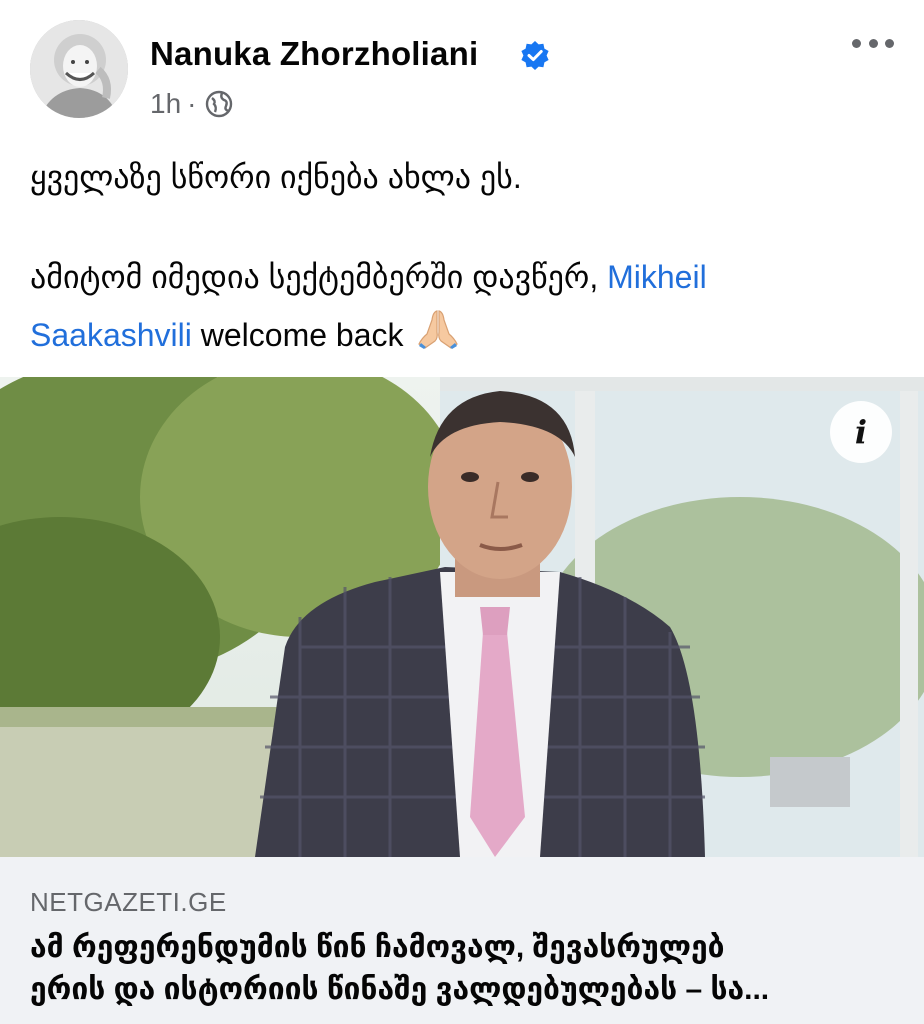  I want to click on headline-line1: ამ რეფერენდუმის წინ ჩამოვალ, შევასრულებ, so click(377, 947).